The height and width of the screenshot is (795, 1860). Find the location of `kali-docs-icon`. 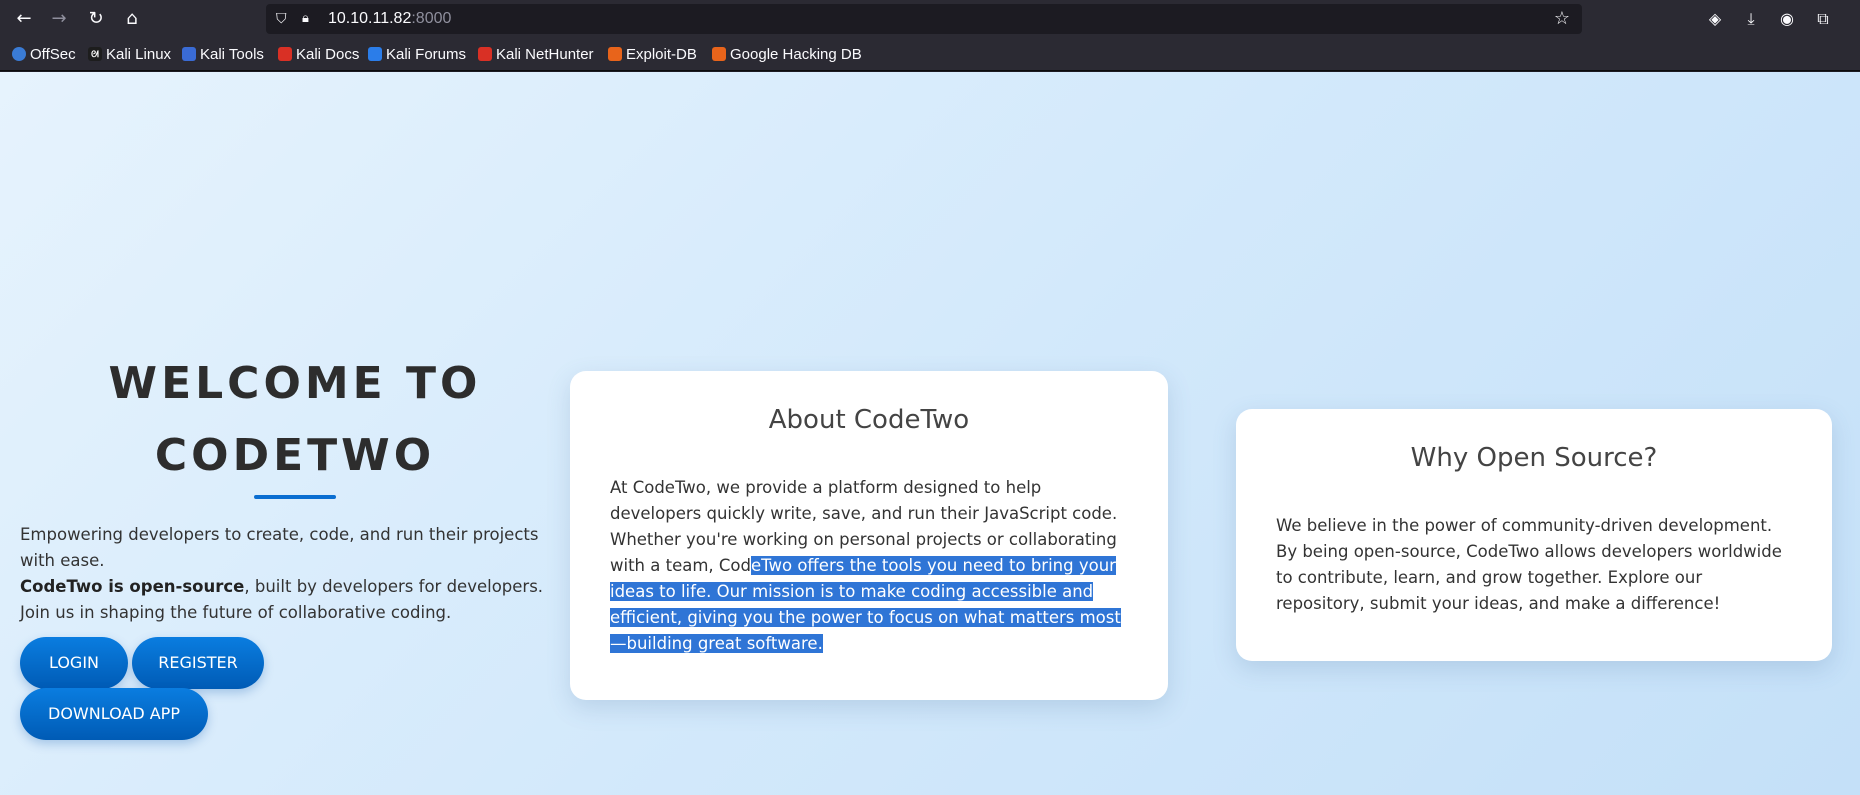

kali-docs-icon is located at coordinates (285, 54).